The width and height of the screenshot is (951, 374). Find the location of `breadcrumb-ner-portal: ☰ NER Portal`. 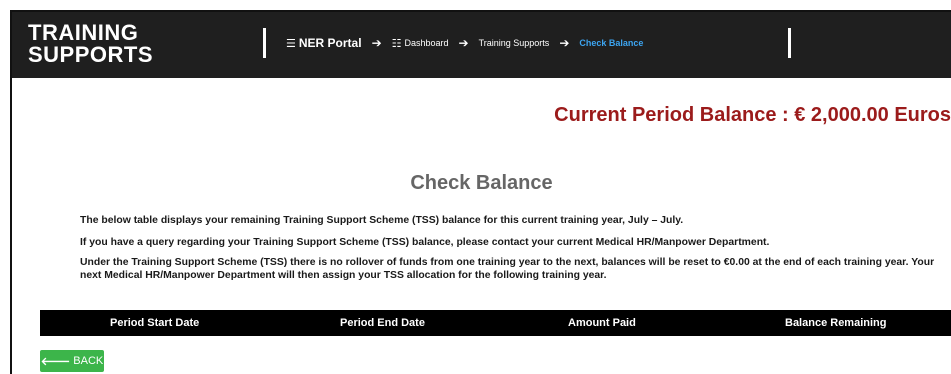

breadcrumb-ner-portal: ☰ NER Portal is located at coordinates (324, 43).